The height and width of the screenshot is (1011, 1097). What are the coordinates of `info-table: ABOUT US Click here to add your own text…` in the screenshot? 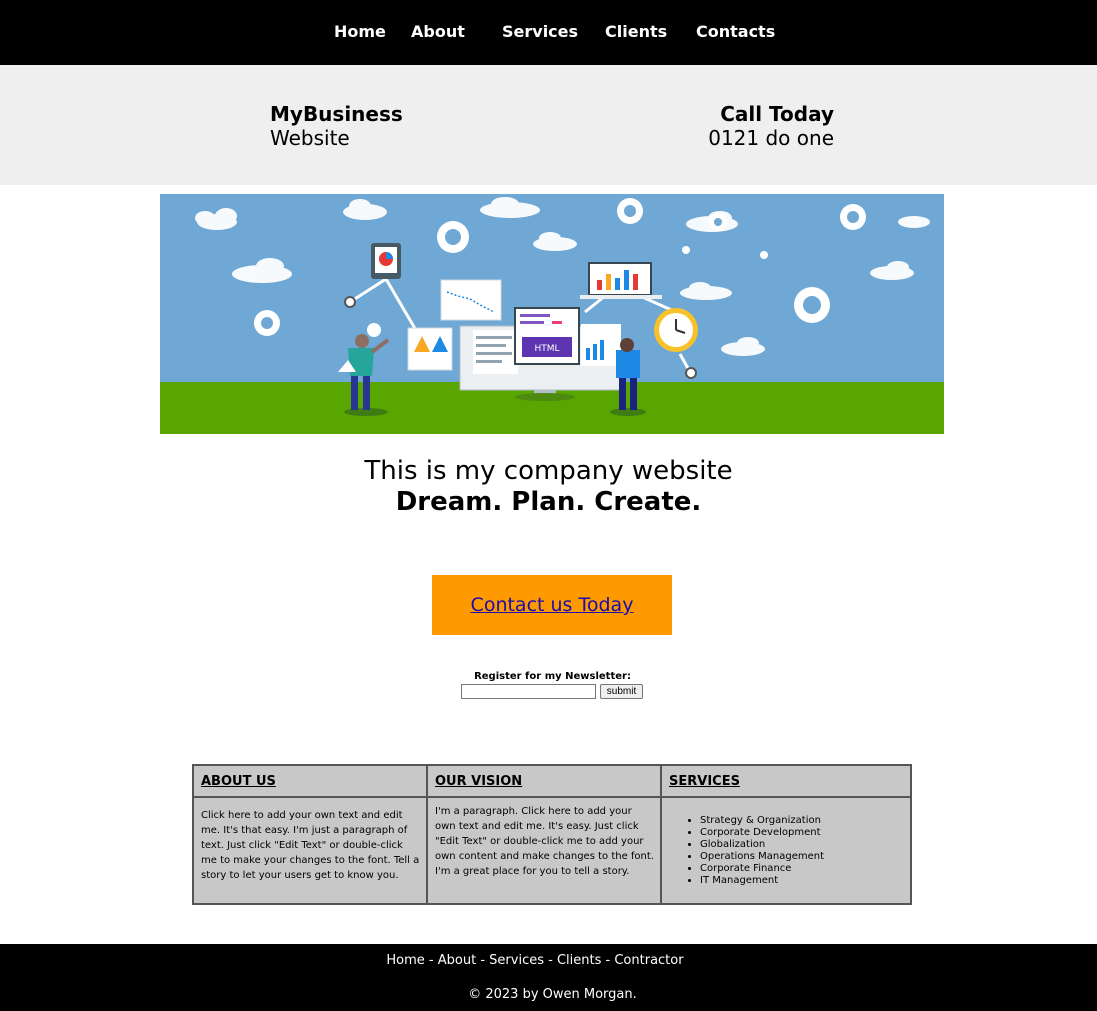 It's located at (552, 834).